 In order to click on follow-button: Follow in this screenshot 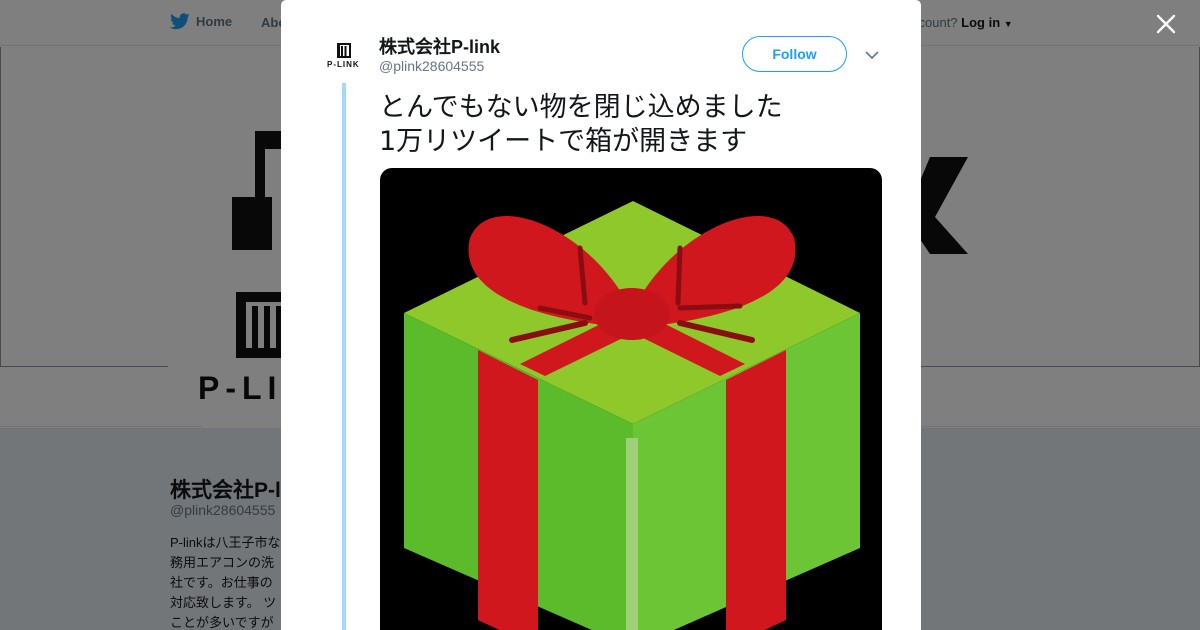, I will do `click(794, 54)`.